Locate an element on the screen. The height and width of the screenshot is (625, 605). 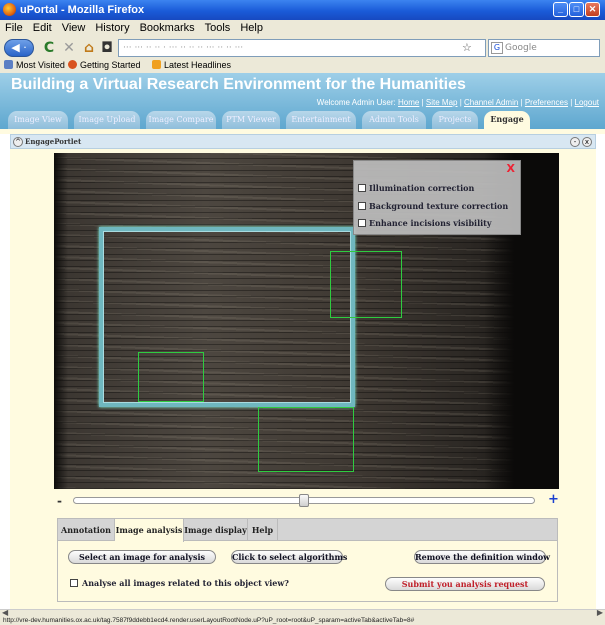
tab-image-compare: Image Compare is located at coordinates (181, 120).